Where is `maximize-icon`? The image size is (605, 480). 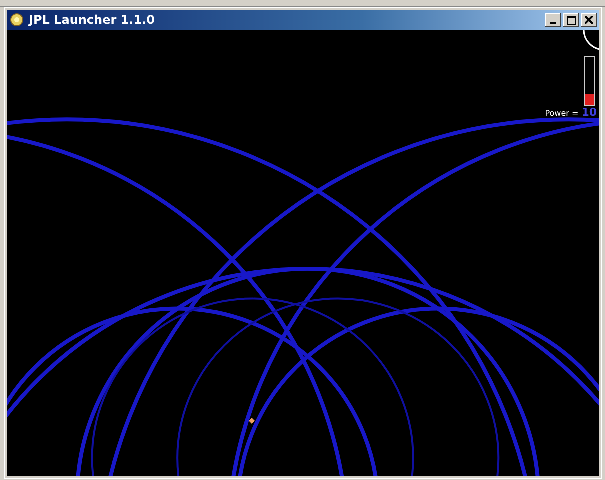 maximize-icon is located at coordinates (571, 20).